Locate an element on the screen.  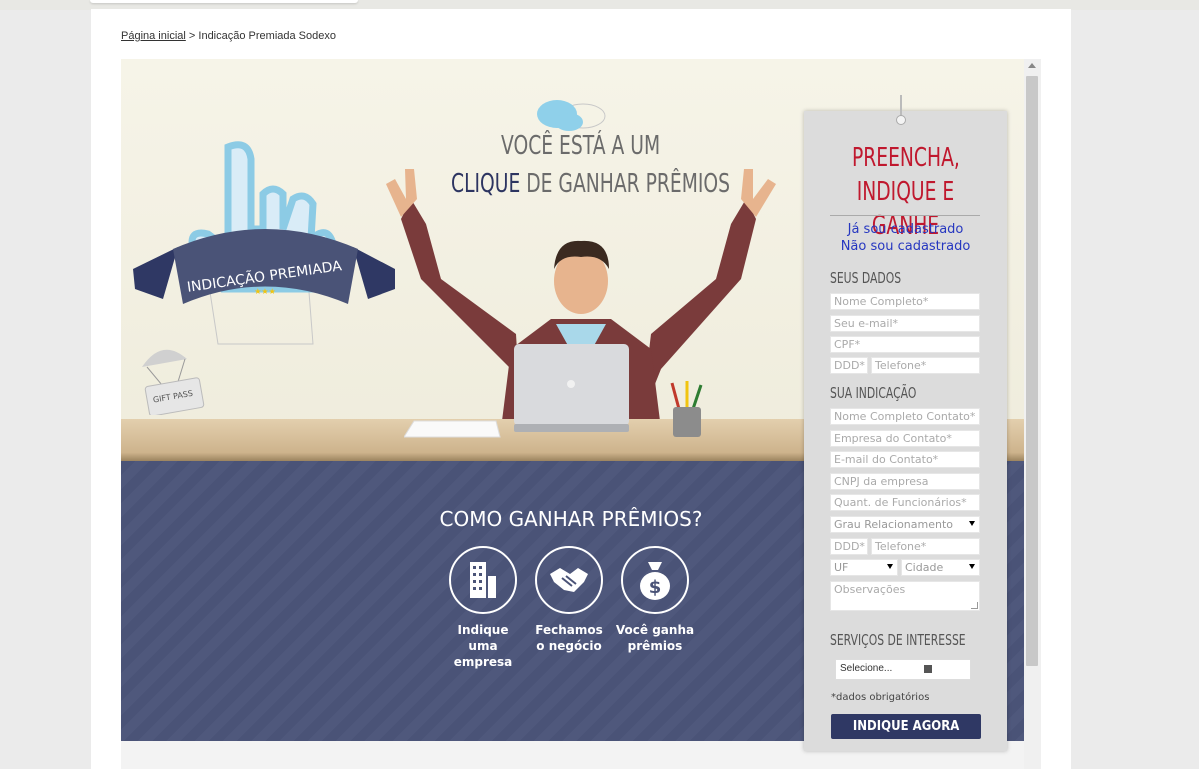
step-2-label: Fechamos o negócio is located at coordinates (569, 638).